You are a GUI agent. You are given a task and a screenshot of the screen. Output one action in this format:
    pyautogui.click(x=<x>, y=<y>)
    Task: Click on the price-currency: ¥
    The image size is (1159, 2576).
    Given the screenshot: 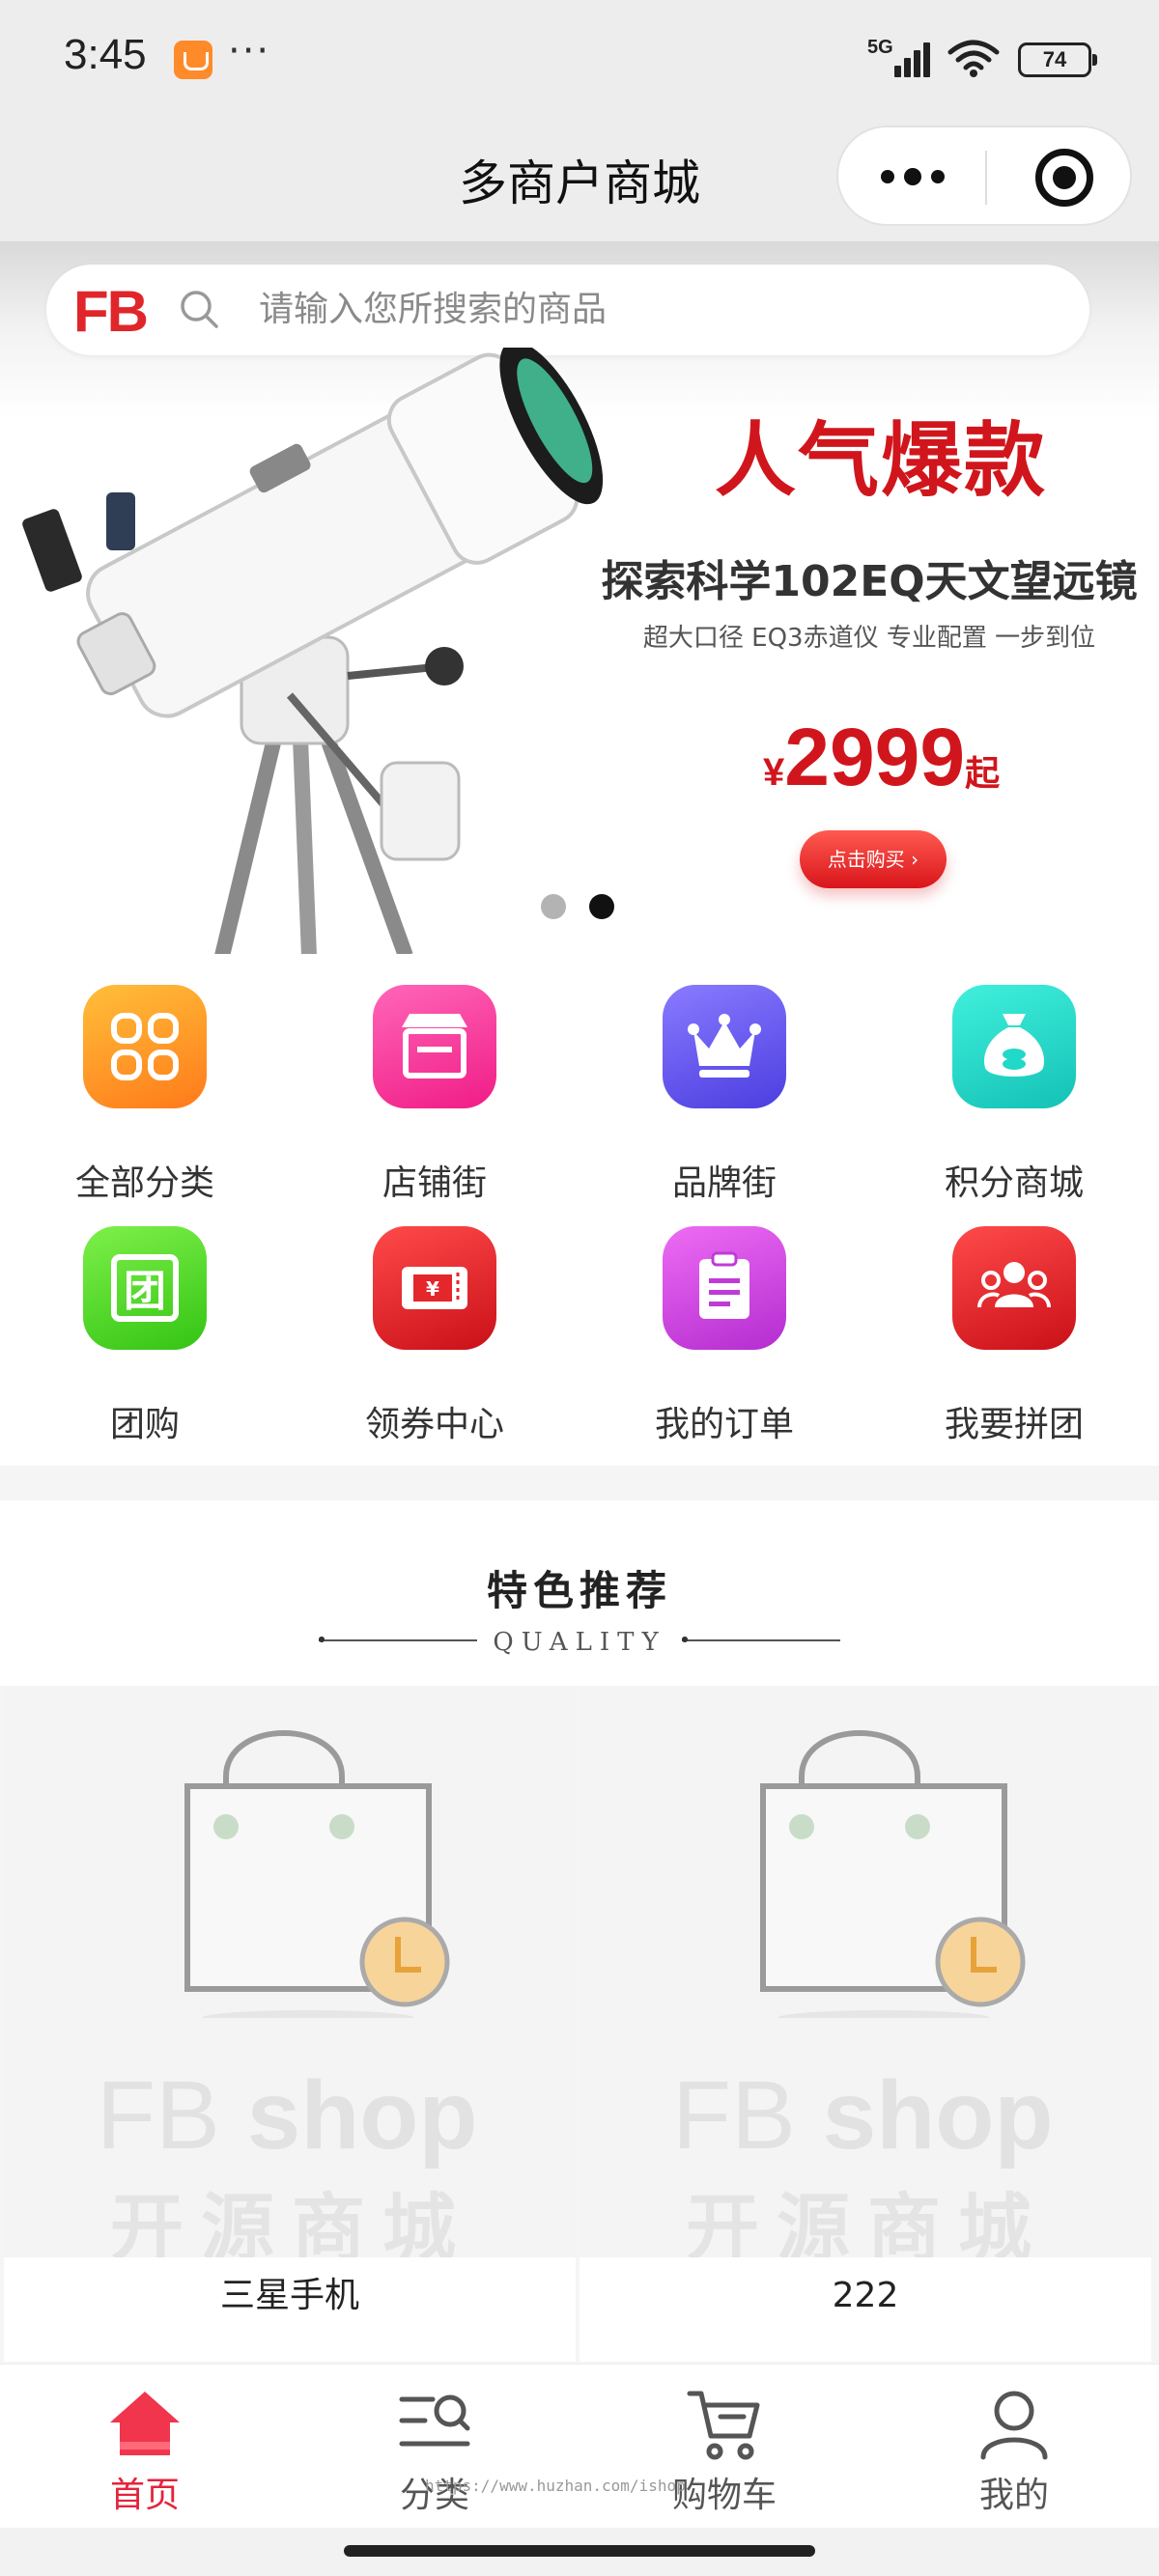 What is the action you would take?
    pyautogui.click(x=774, y=773)
    